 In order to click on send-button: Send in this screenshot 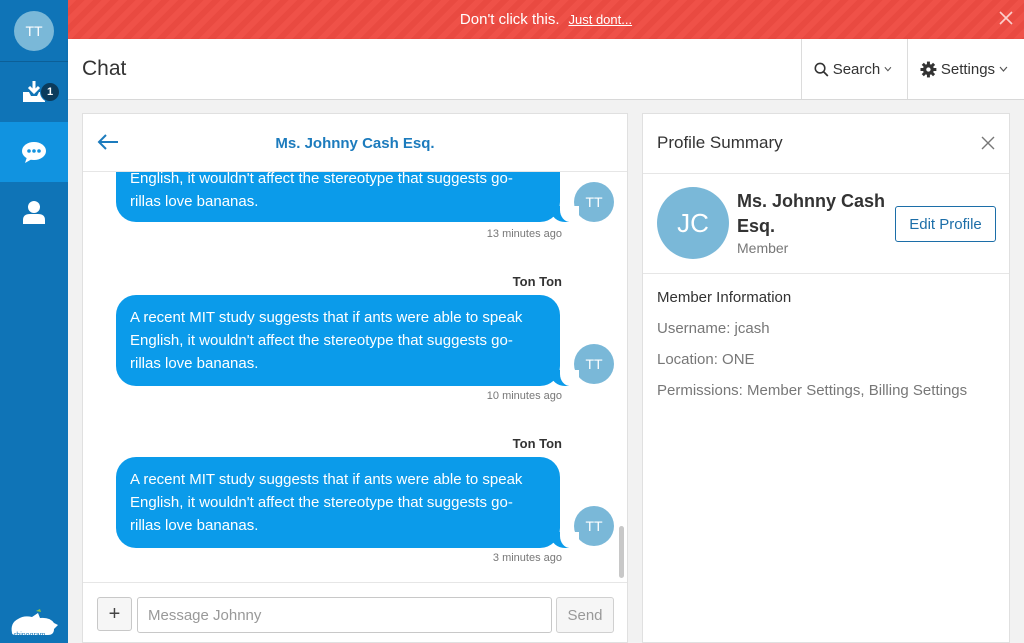, I will do `click(585, 615)`.